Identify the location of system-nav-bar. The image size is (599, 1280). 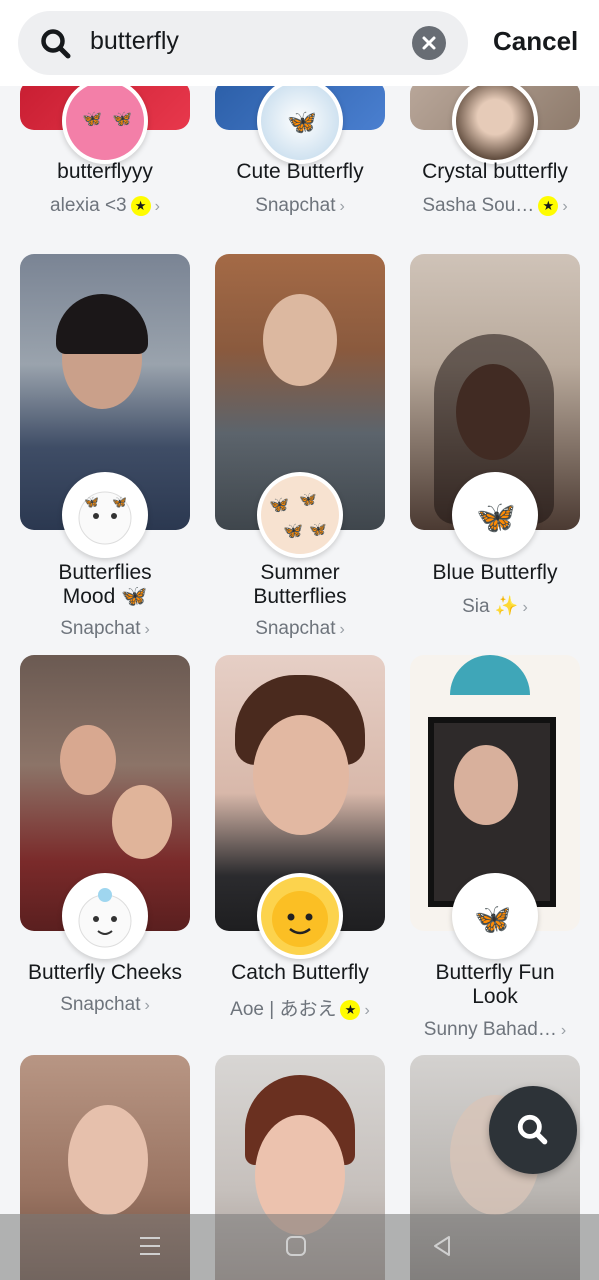
(299, 1247).